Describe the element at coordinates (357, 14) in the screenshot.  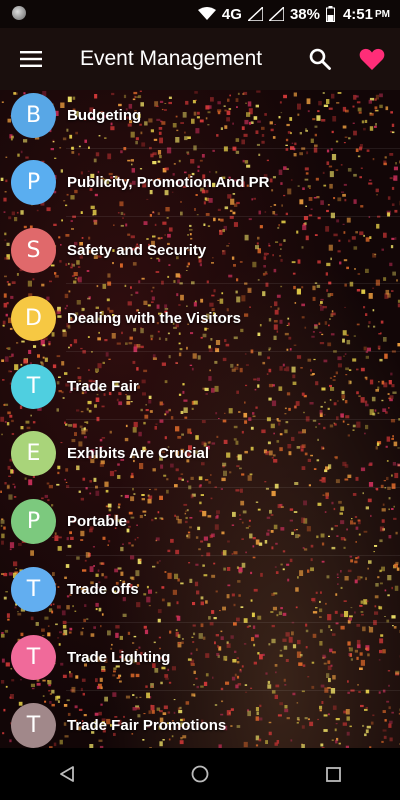
I see `clock: 4:51` at that location.